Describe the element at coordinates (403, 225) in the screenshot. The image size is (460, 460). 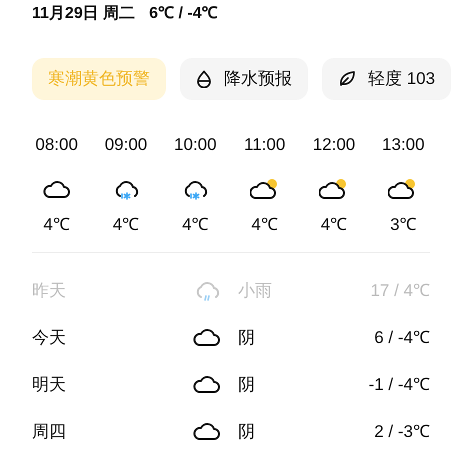
I see `hour-temperature: 3℃` at that location.